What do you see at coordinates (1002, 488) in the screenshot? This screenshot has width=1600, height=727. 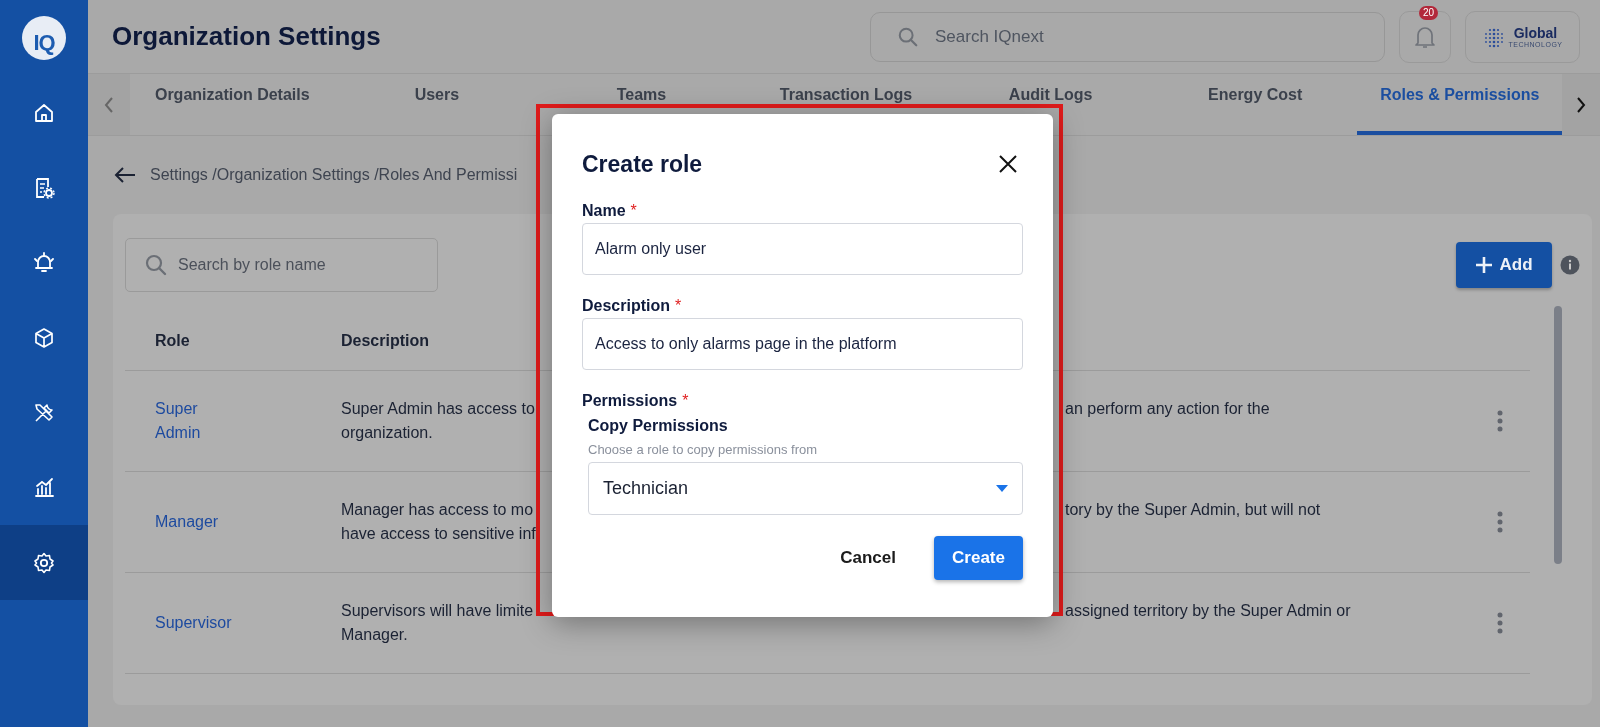 I see `caret-icon` at bounding box center [1002, 488].